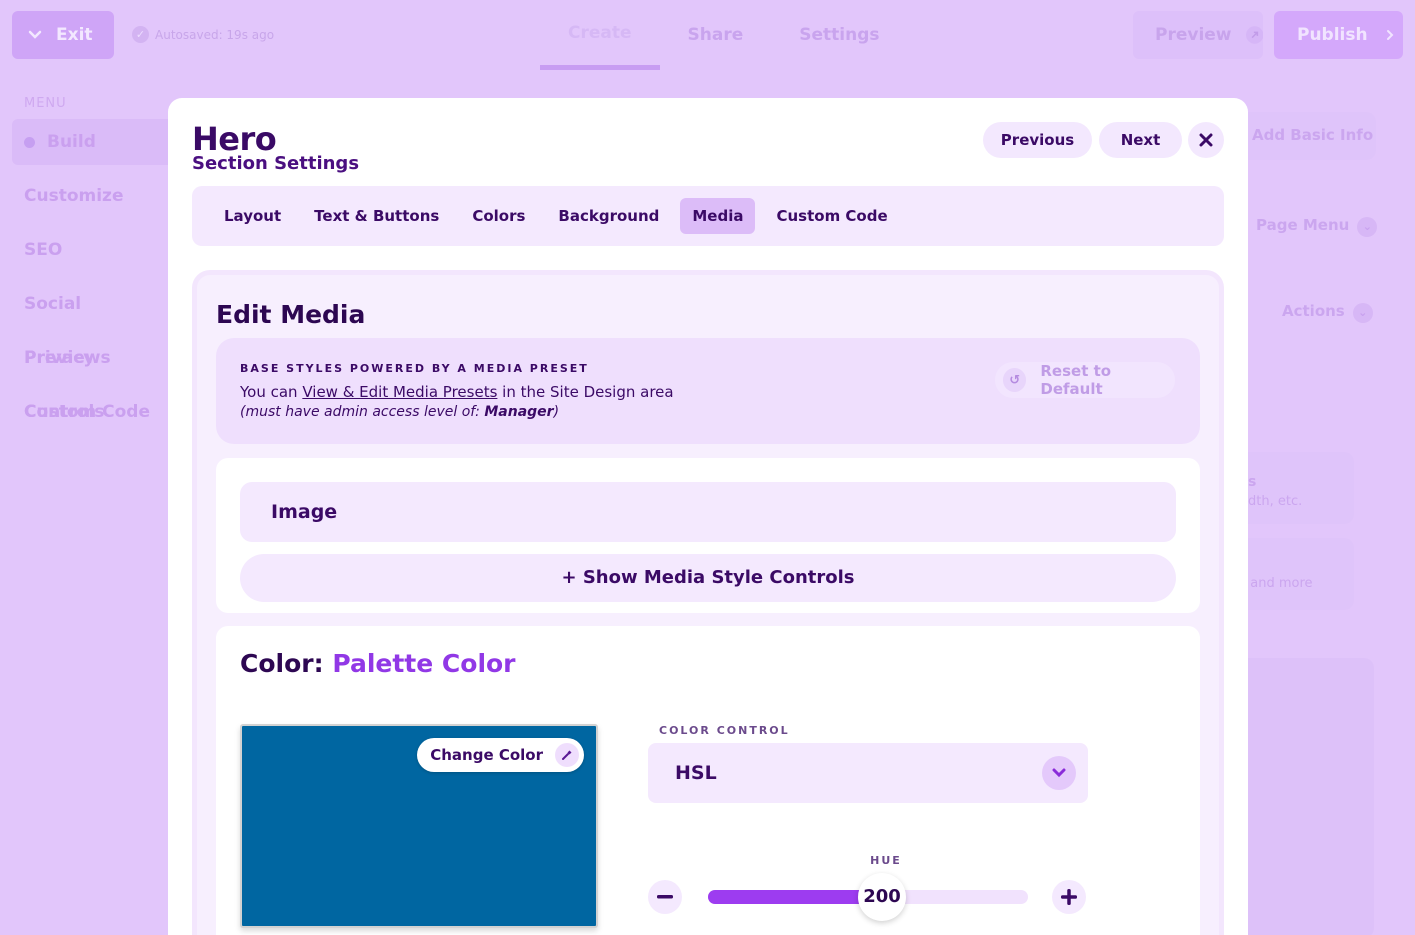 This screenshot has height=935, width=1415. Describe the element at coordinates (1076, 380) in the screenshot. I see `reset-label: Reset to Default` at that location.